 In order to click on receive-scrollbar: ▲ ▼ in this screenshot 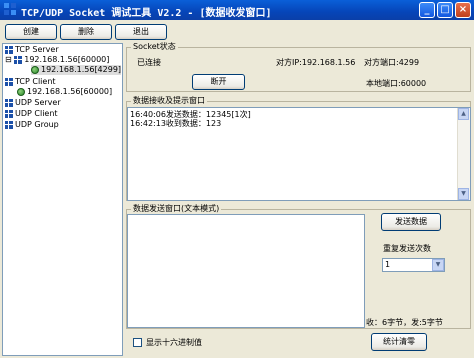, I will do `click(463, 154)`.